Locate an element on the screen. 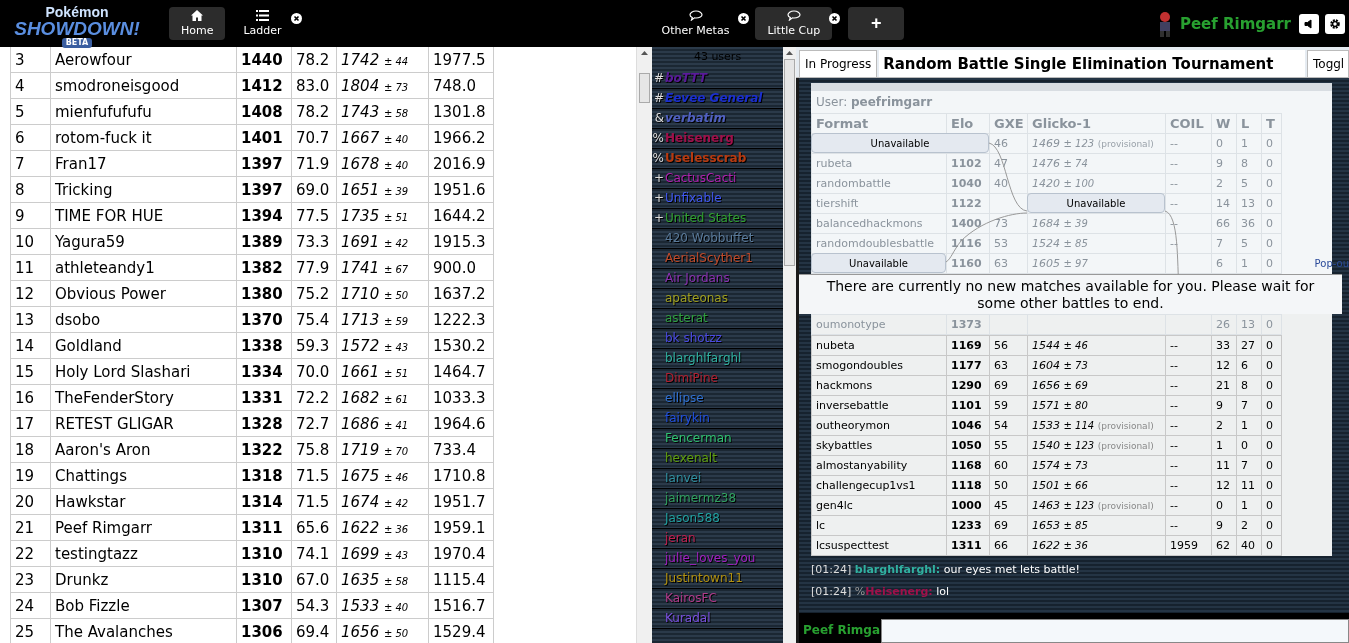 The image size is (1349, 643). glicko-cell: 1675 ± 46 is located at coordinates (382, 475).